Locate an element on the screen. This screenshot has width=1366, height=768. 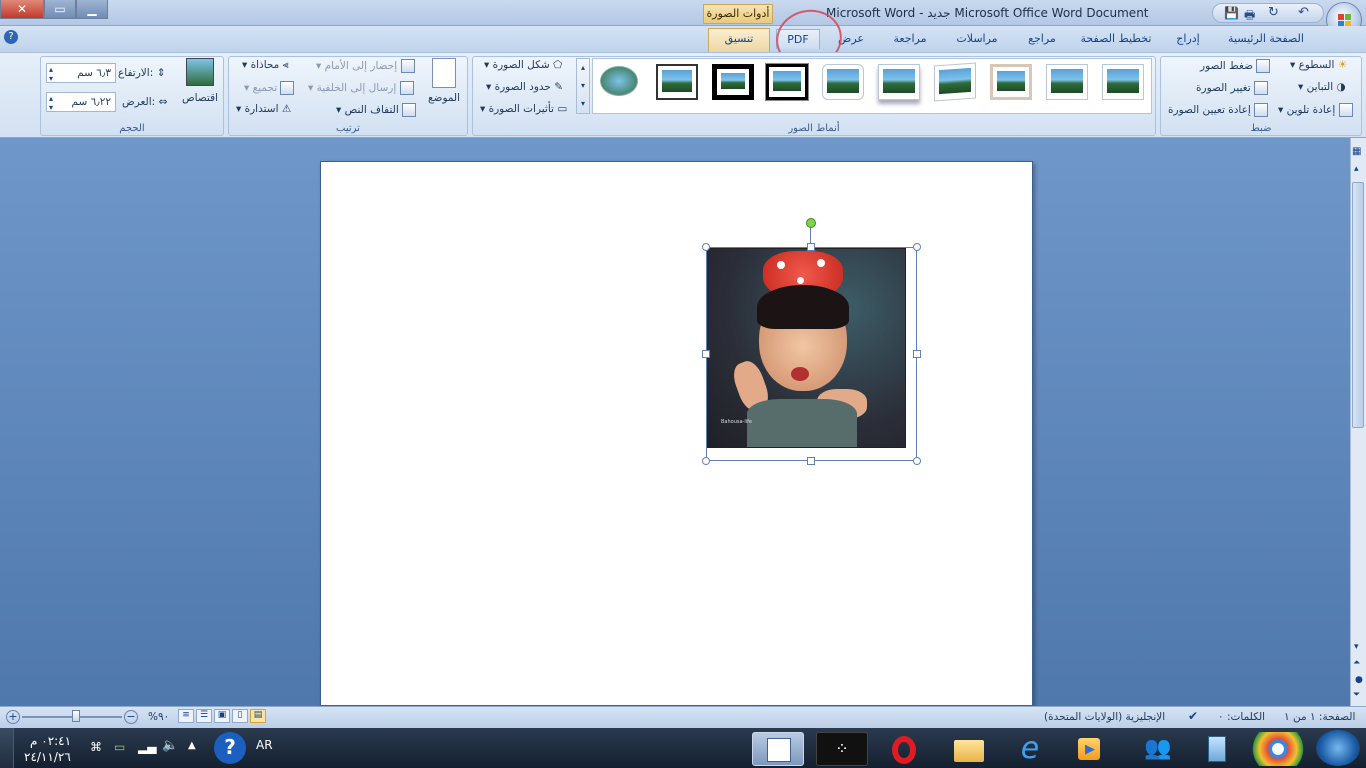
change-picture-button: تغيير الصورة is located at coordinates (1232, 88).